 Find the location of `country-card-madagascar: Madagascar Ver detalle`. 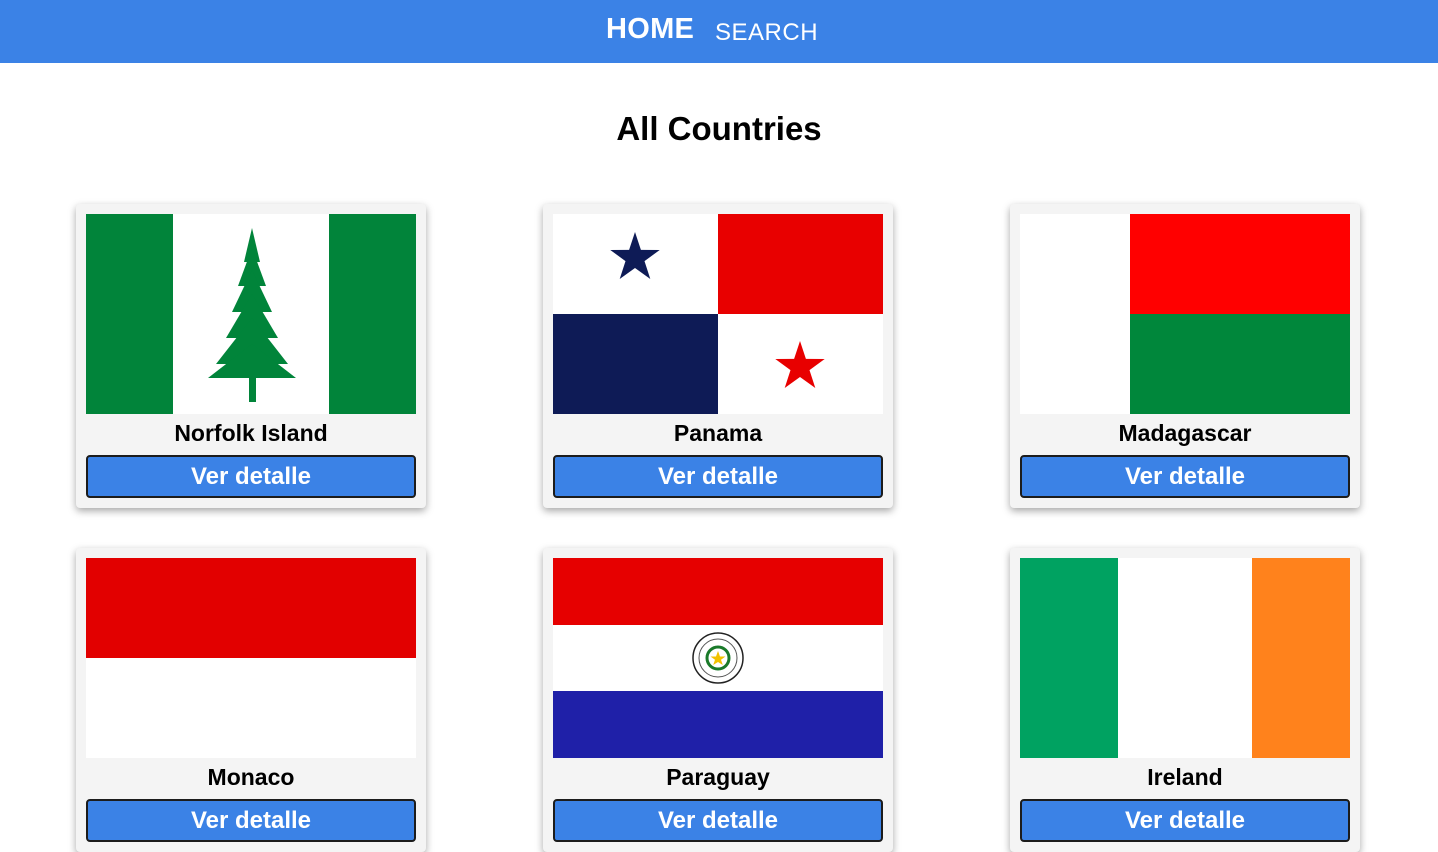

country-card-madagascar: Madagascar Ver detalle is located at coordinates (1185, 356).